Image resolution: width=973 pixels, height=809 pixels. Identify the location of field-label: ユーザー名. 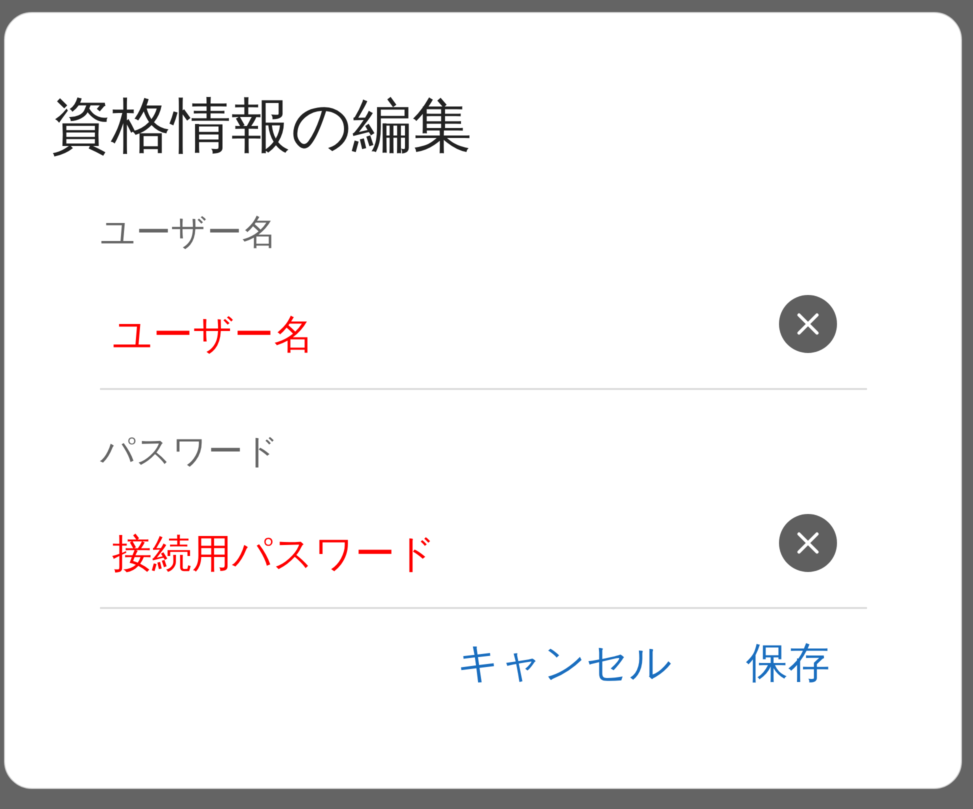
(188, 233).